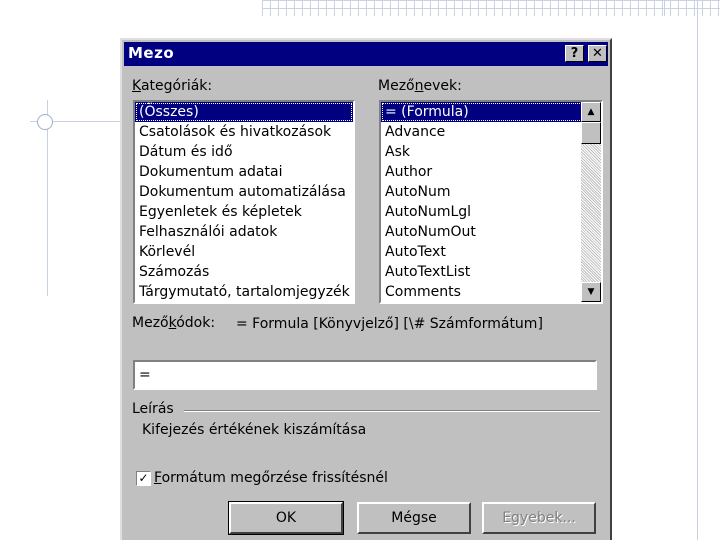 The height and width of the screenshot is (540, 720). What do you see at coordinates (389, 324) in the screenshot?
I see `field-code-syntax: = Formula [Könyvjelző] [\# Számformátum]` at bounding box center [389, 324].